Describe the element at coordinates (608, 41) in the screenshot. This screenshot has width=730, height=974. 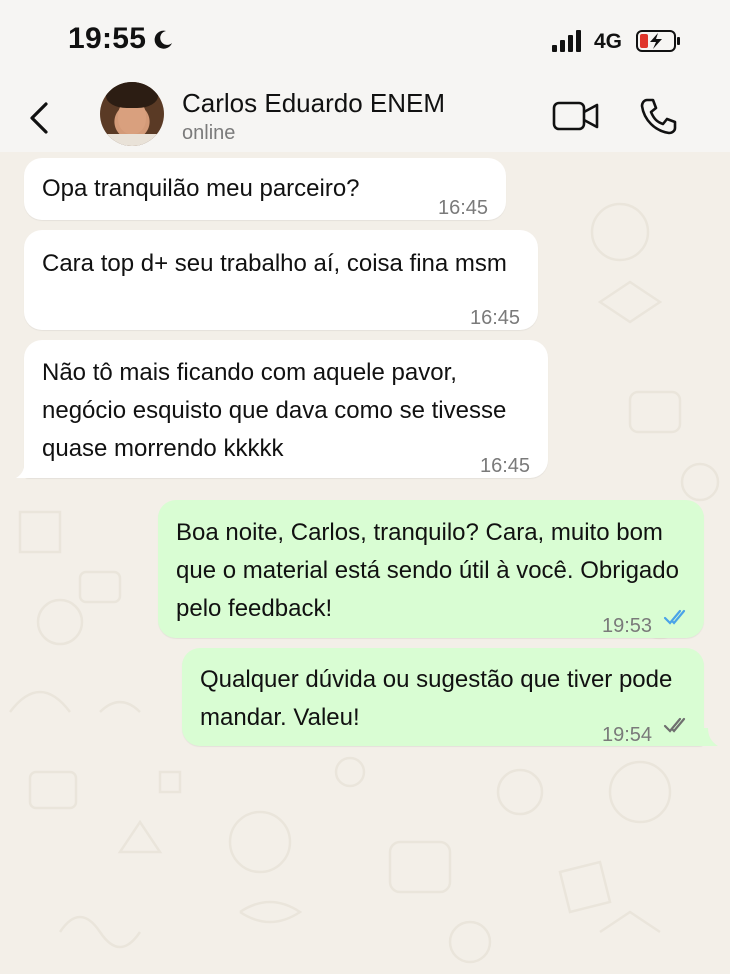
I see `network-type: 4G` at that location.